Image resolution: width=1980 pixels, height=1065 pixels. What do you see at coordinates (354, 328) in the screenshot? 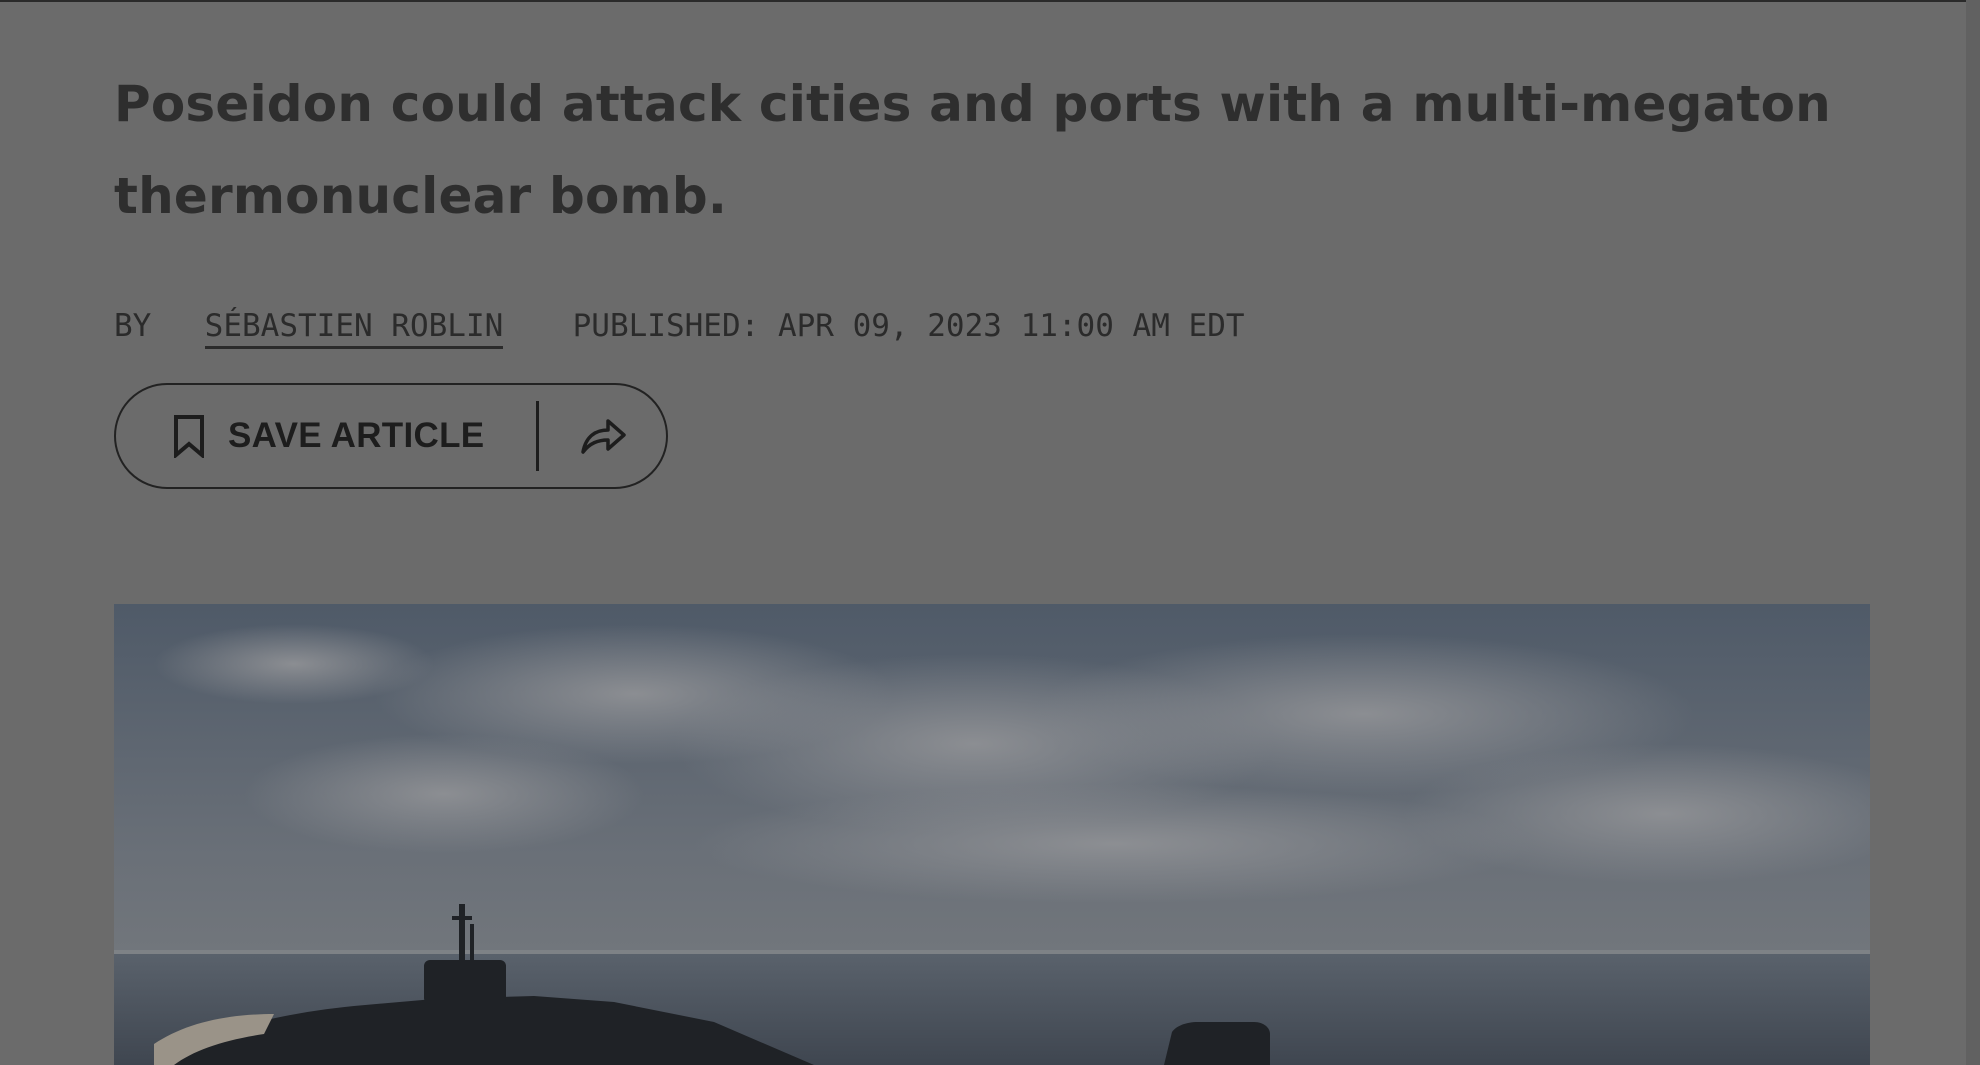
I see `author-link: SÉBASTIEN ROBLIN` at bounding box center [354, 328].